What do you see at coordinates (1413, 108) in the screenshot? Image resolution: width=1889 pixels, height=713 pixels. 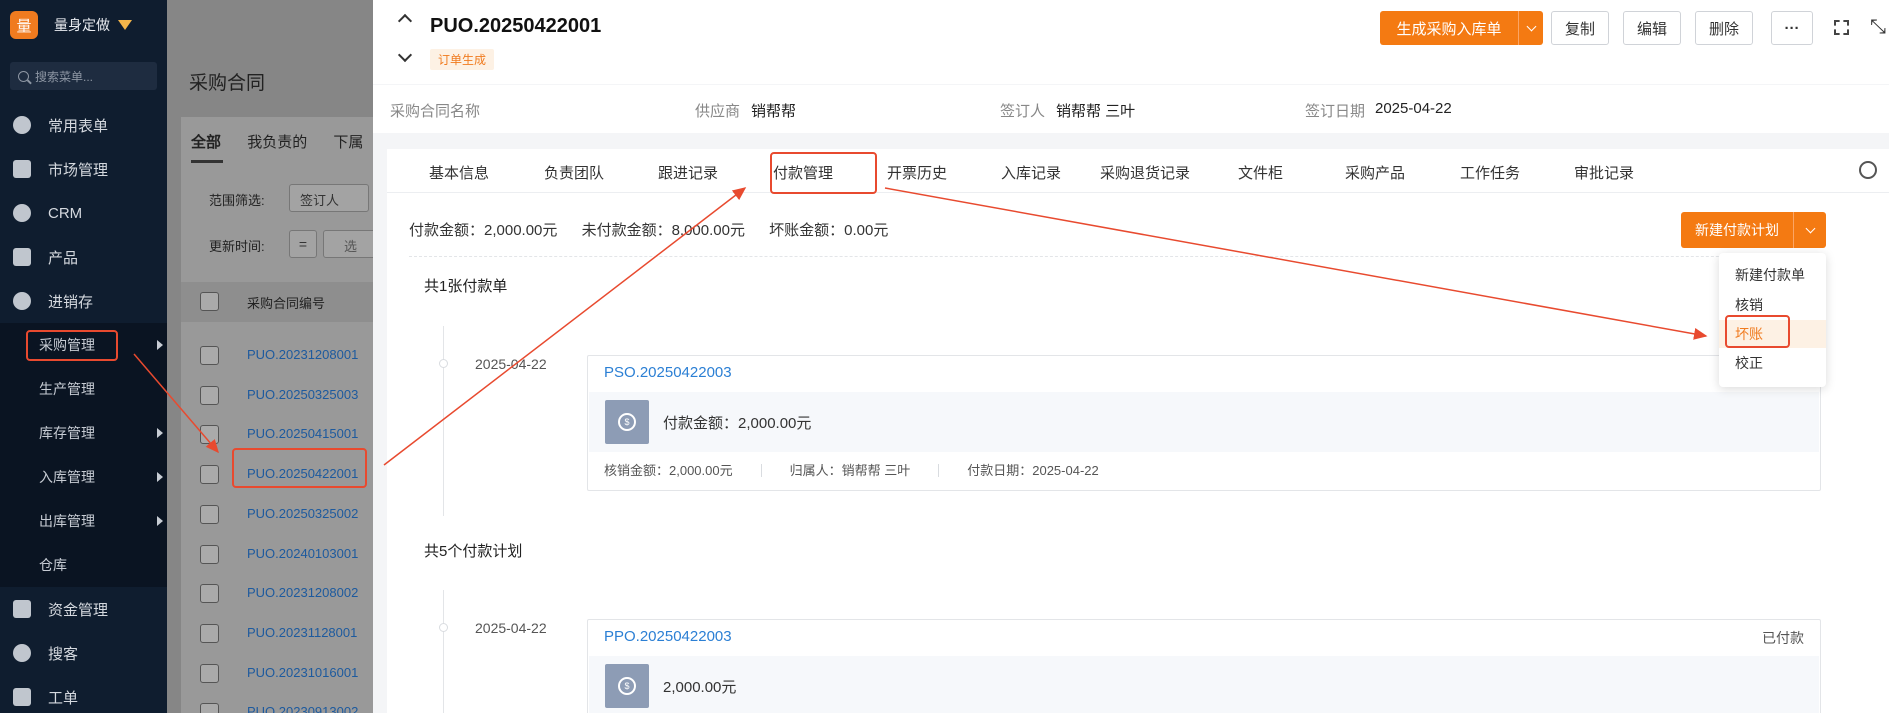 I see `info-value-sign-date: 2025-04-22` at bounding box center [1413, 108].